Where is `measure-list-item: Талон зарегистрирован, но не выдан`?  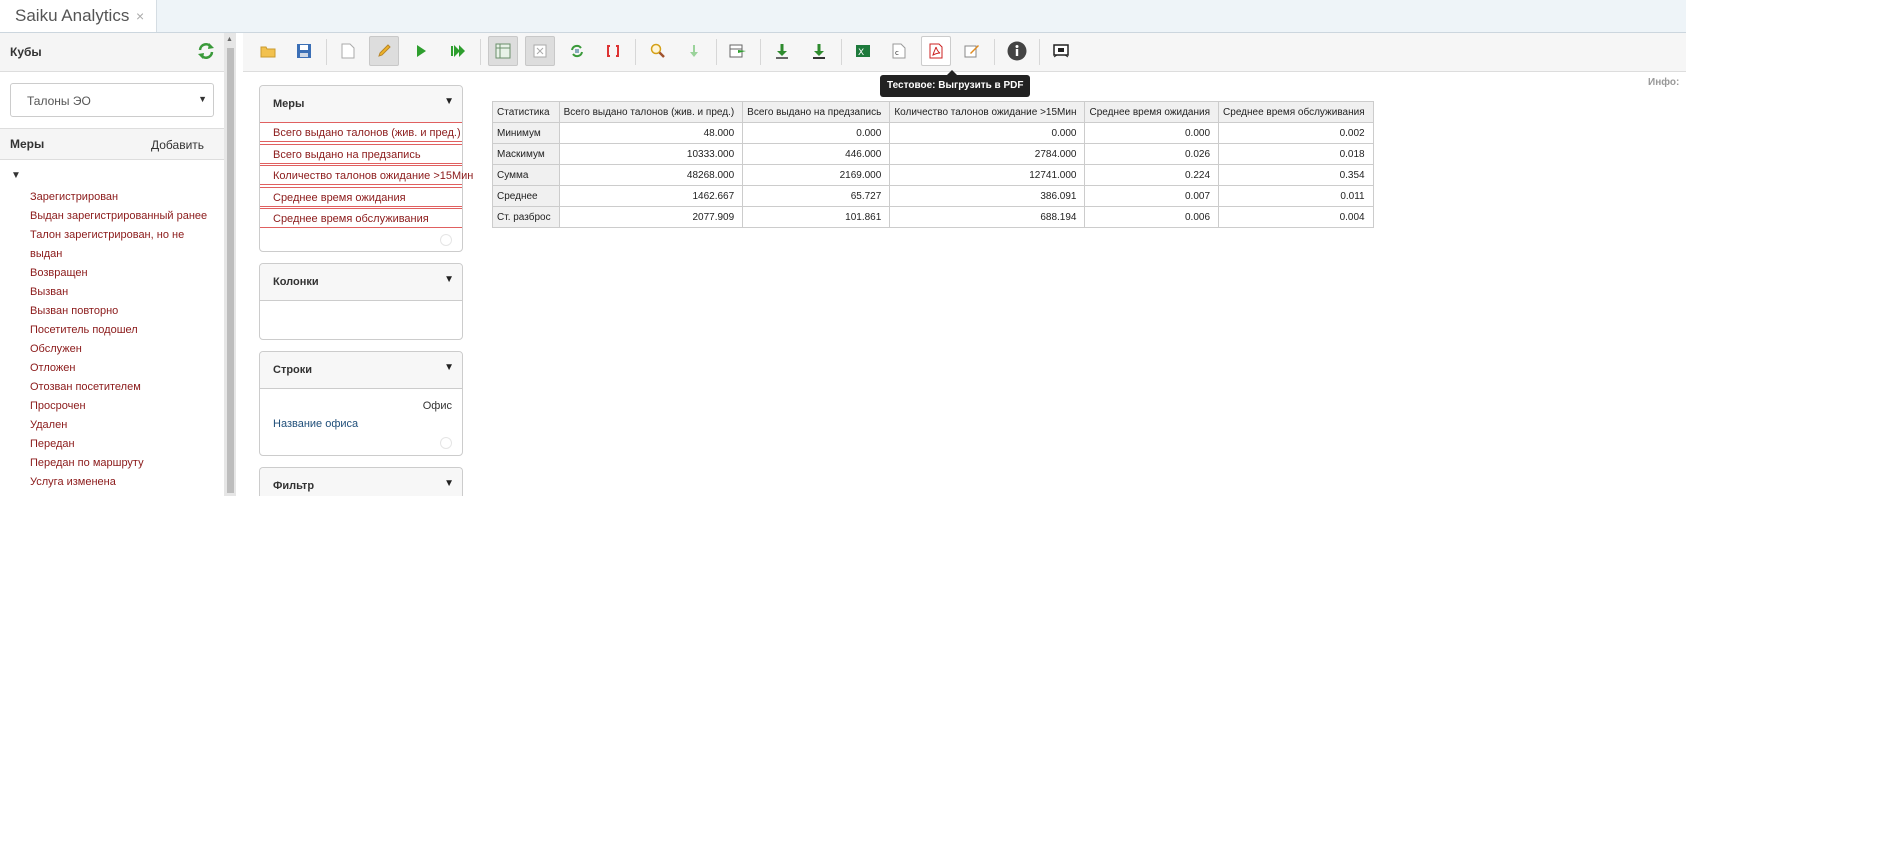
measure-list-item: Талон зарегистрирован, но не выдан is located at coordinates (113, 245).